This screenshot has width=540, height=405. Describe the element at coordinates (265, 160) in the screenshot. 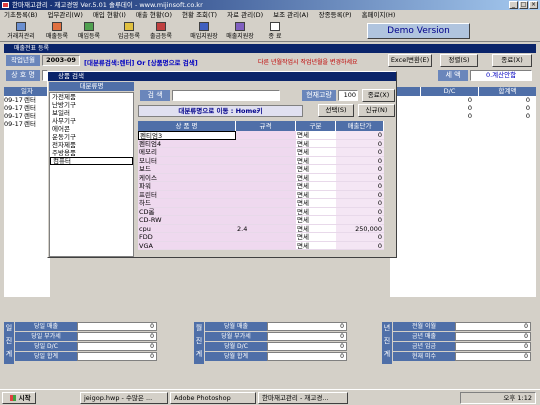

I see `table-row: 모니터 면세 0` at that location.